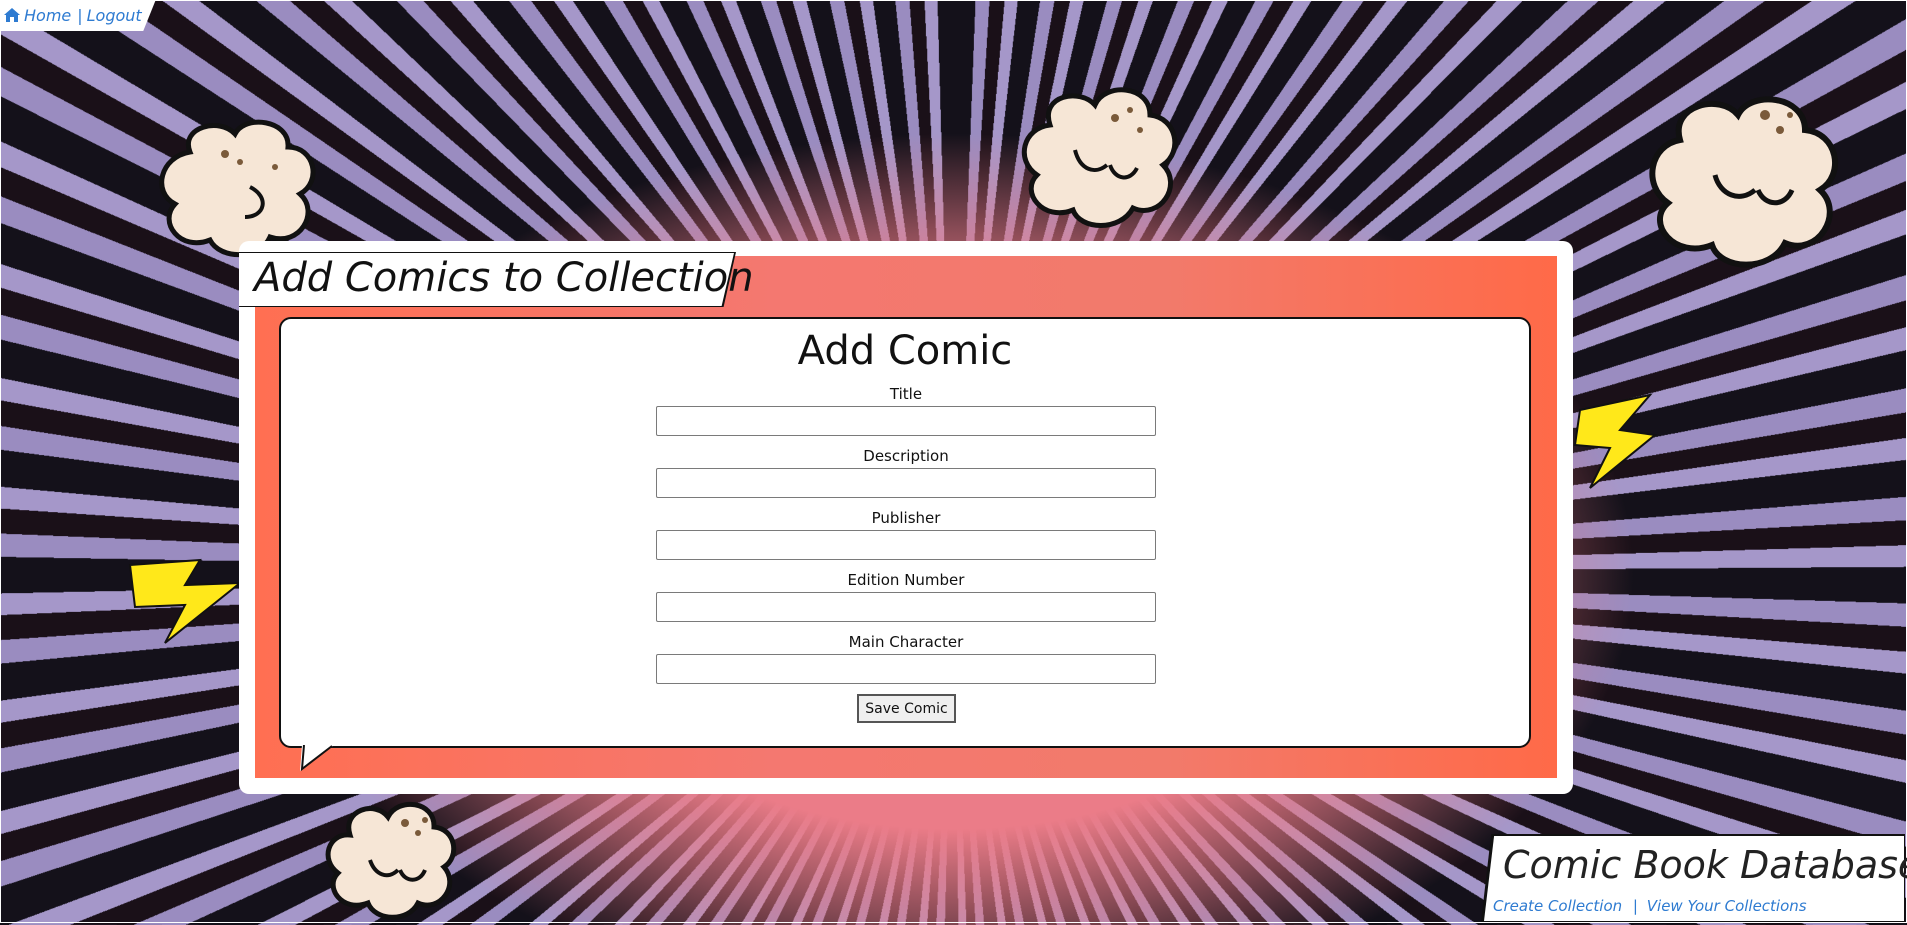  What do you see at coordinates (1557, 906) in the screenshot?
I see `create-collection-link: Create Collection` at bounding box center [1557, 906].